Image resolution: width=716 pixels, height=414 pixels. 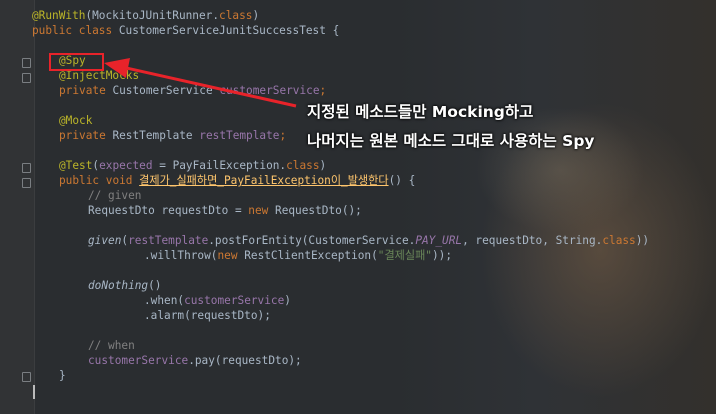 I want to click on annotation-line-2: 나머지는 원본 메소드 그대로 사용하는 Spy, so click(x=451, y=141).